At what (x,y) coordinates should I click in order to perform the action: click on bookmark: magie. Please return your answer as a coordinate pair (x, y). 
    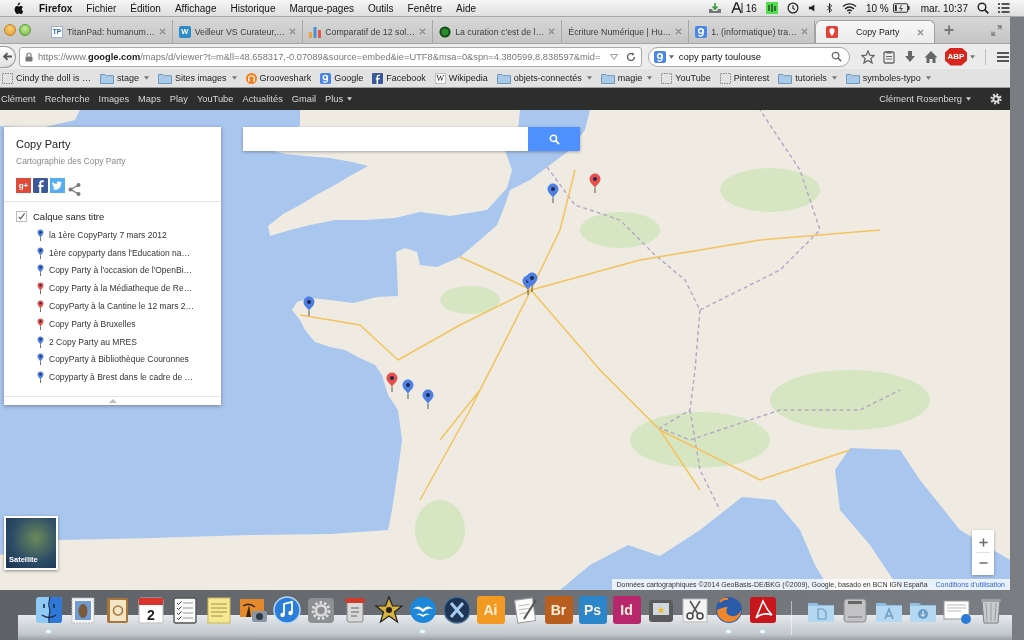
    Looking at the image, I should click on (626, 78).